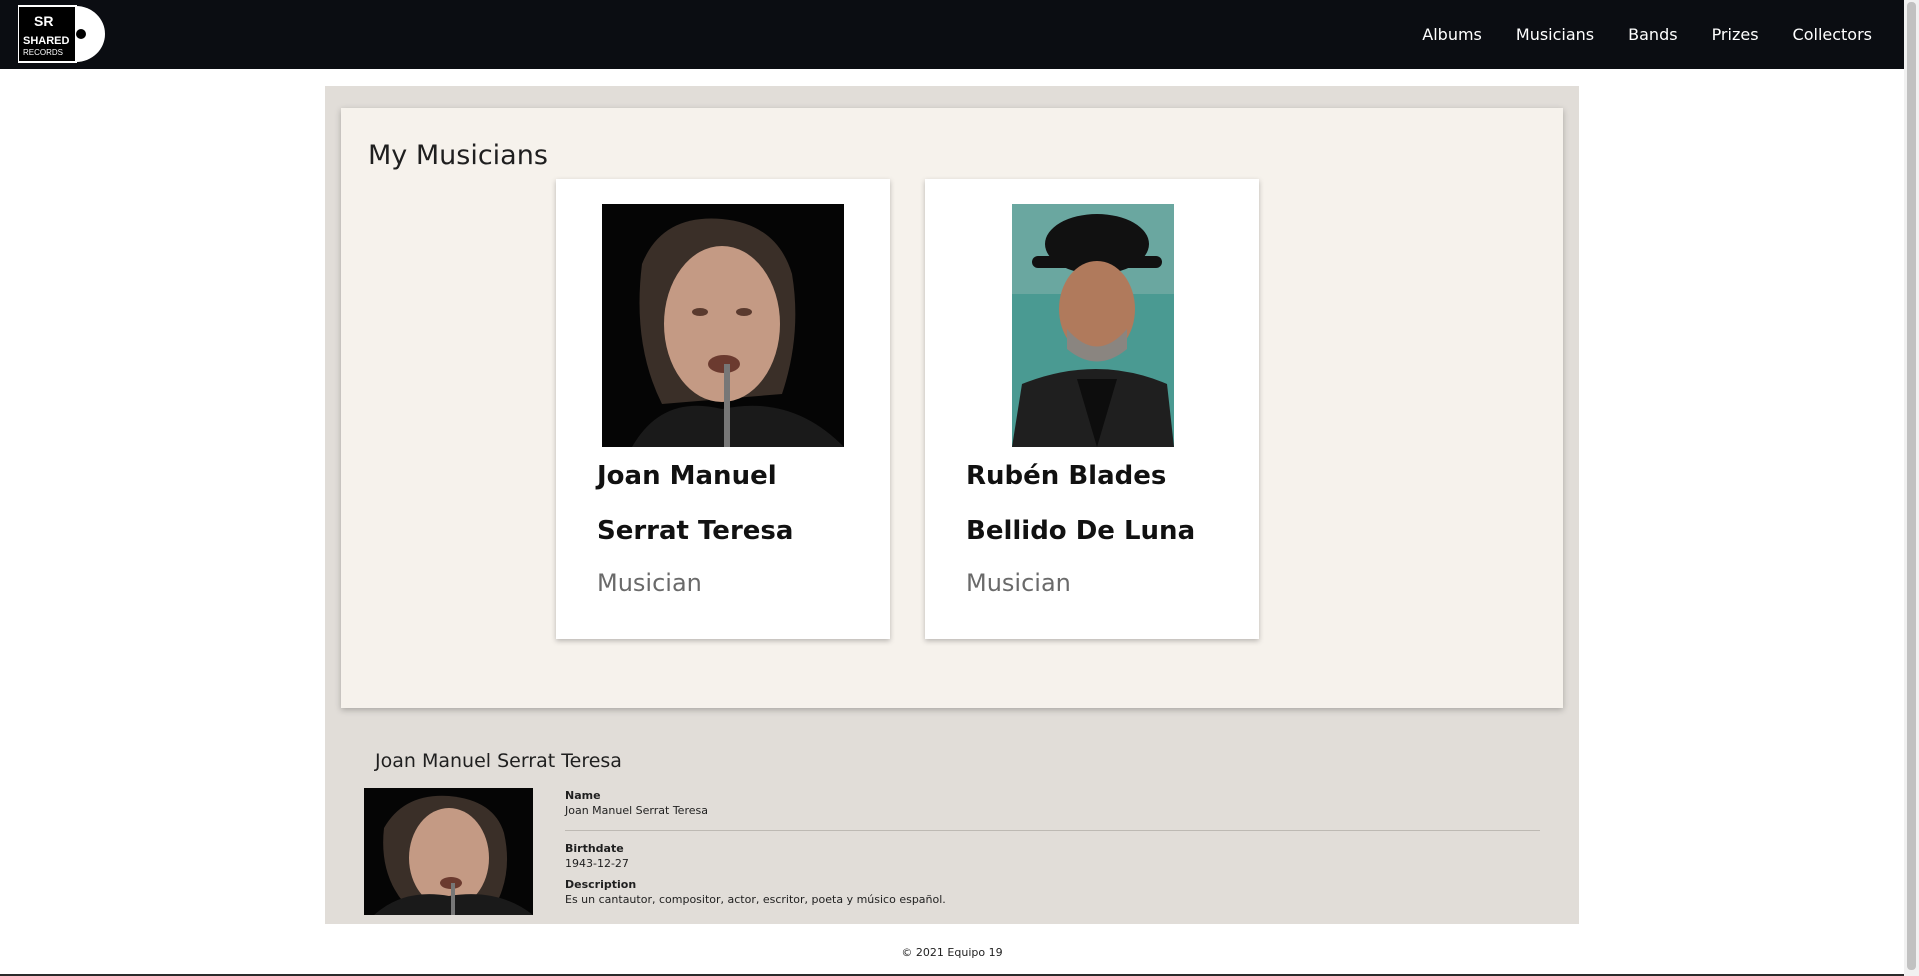 The width and height of the screenshot is (1919, 976). What do you see at coordinates (695, 503) in the screenshot?
I see `musician-name: Joan Manuel Serrat Teresa` at bounding box center [695, 503].